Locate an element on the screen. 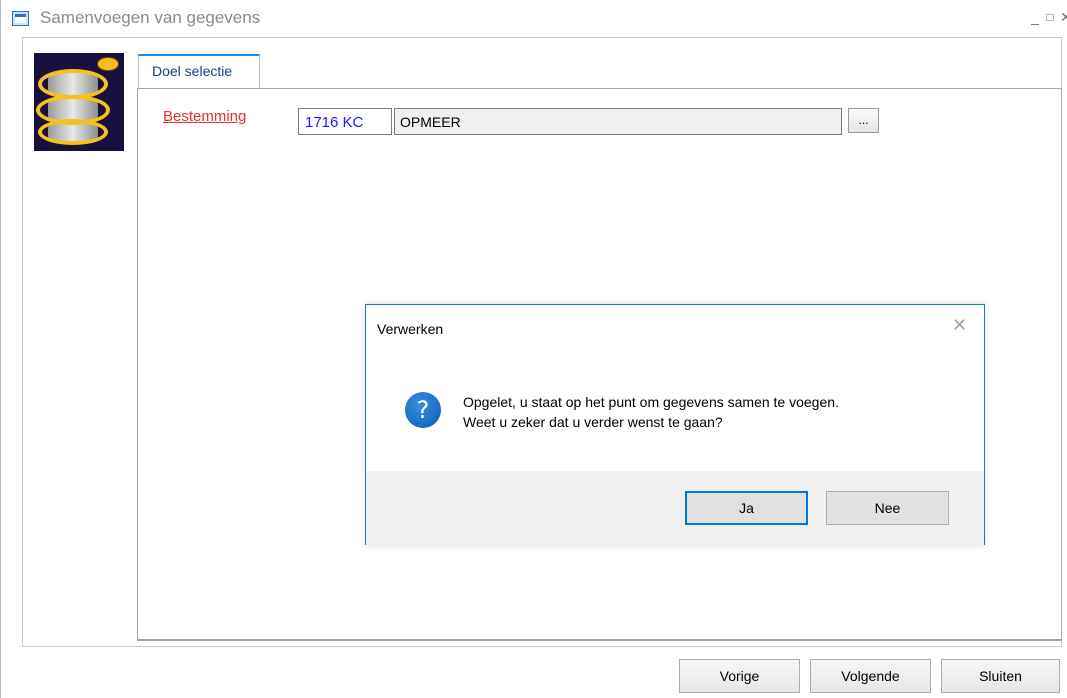  tab-doel-selectie: Doel selectie is located at coordinates (199, 71).